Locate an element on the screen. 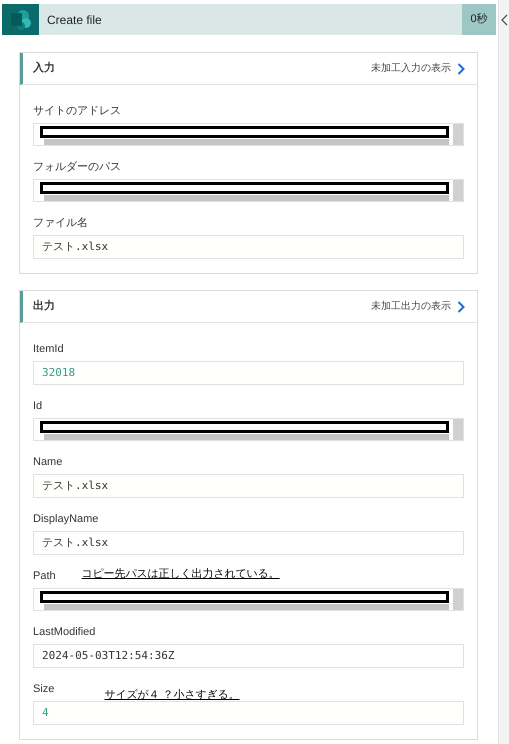 This screenshot has height=744, width=509. field-label: ItemId is located at coordinates (48, 349).